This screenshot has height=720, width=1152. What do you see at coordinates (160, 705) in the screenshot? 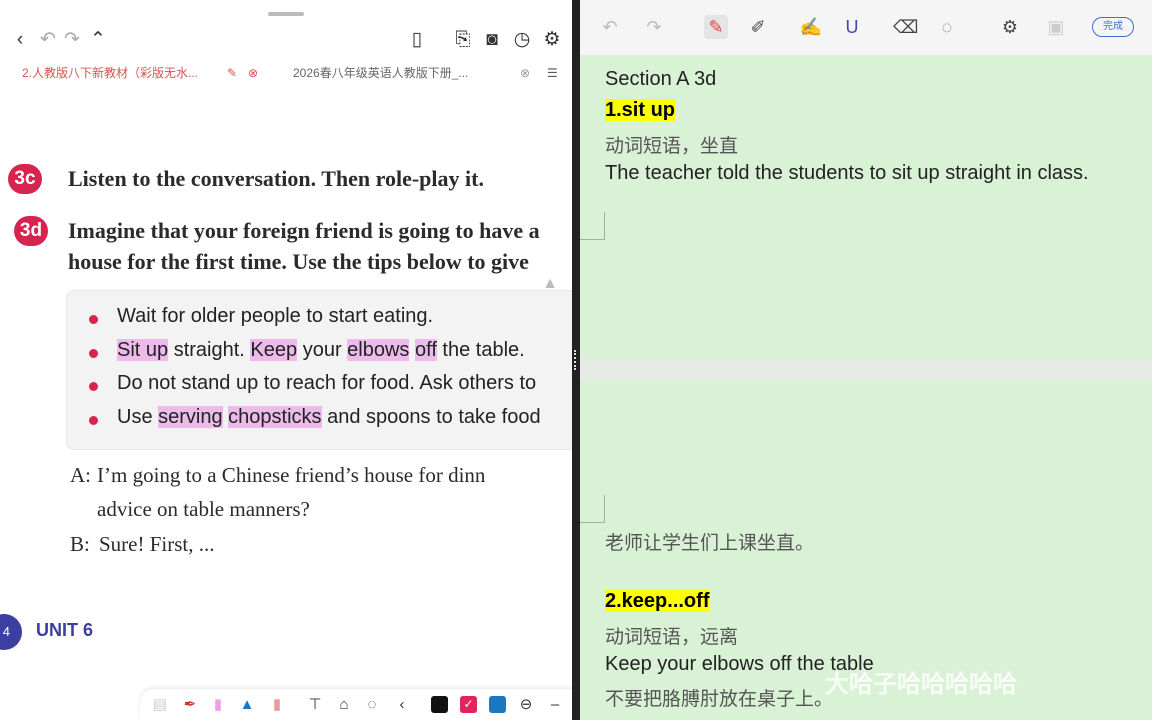
I see `paper-icon: ▤` at bounding box center [160, 705].